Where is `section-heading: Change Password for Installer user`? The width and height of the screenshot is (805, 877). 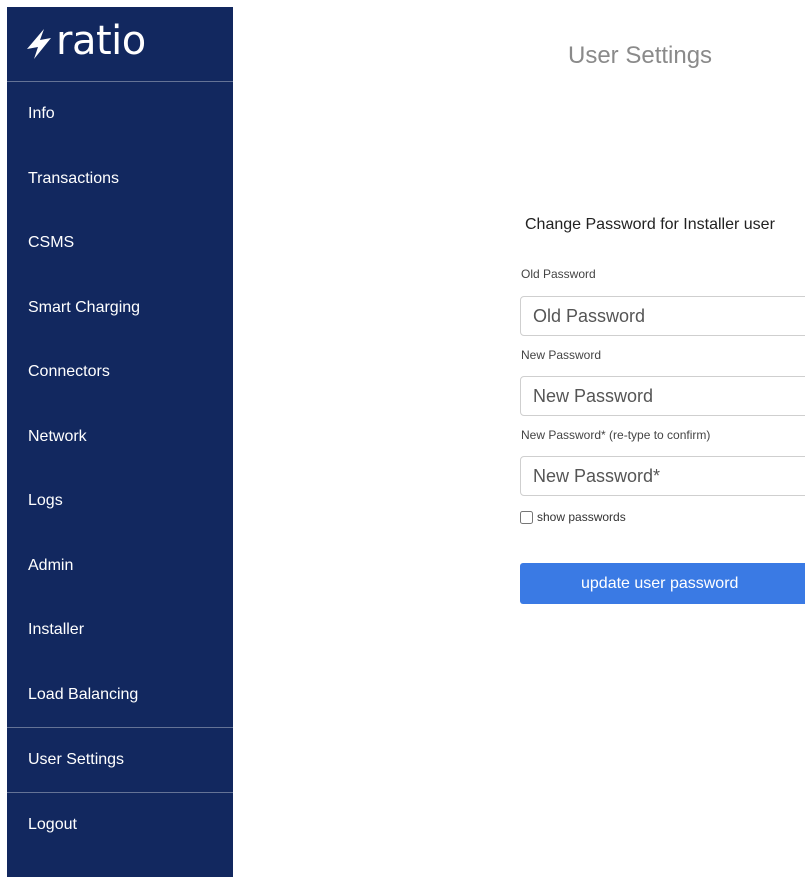
section-heading: Change Password for Installer user is located at coordinates (650, 224).